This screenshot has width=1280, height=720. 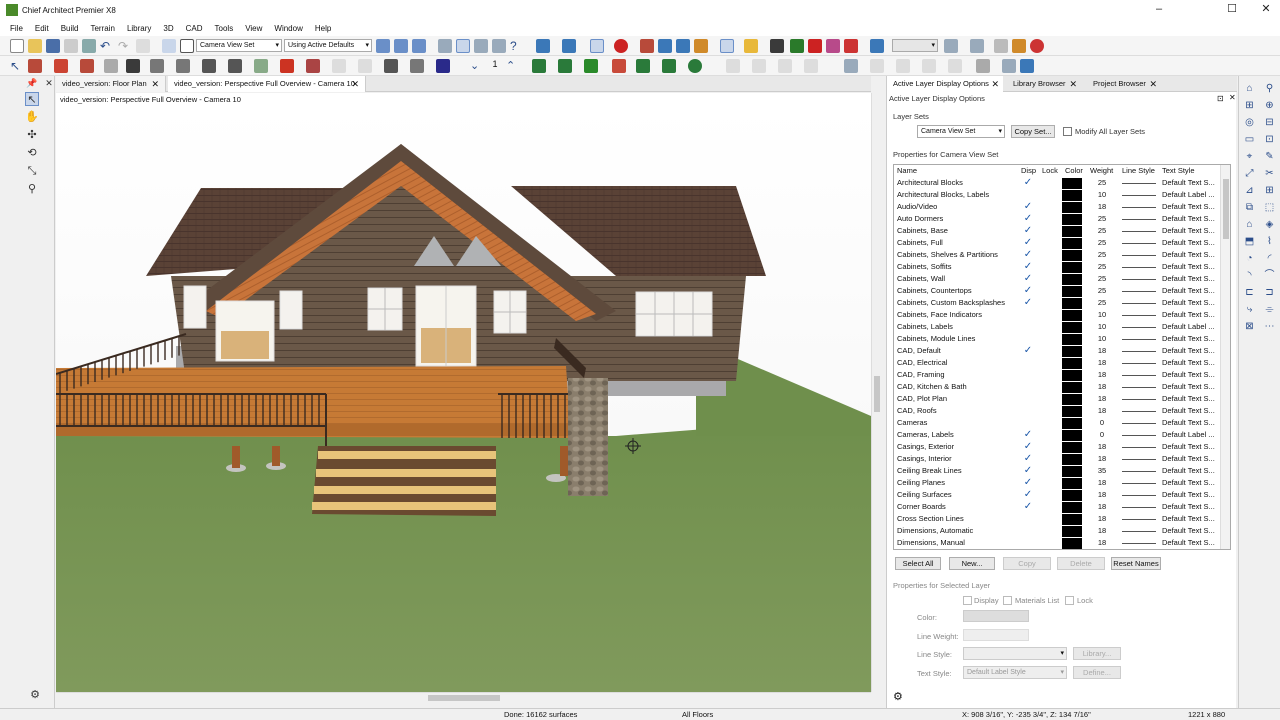 What do you see at coordinates (1136, 563) in the screenshot?
I see `reset-names-button: Reset Names` at bounding box center [1136, 563].